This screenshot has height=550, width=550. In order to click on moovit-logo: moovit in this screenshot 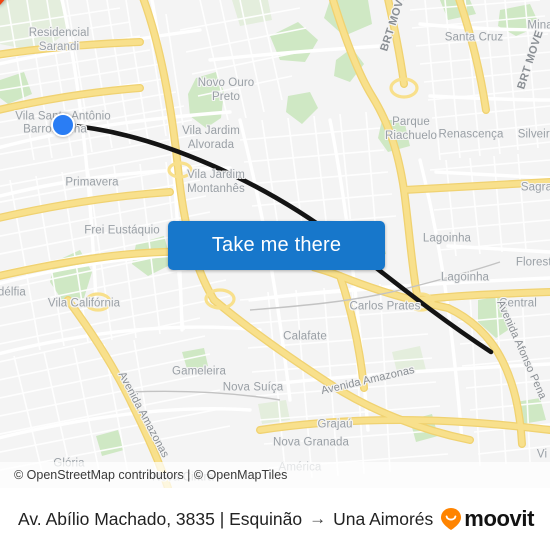, I will do `click(495, 519)`.